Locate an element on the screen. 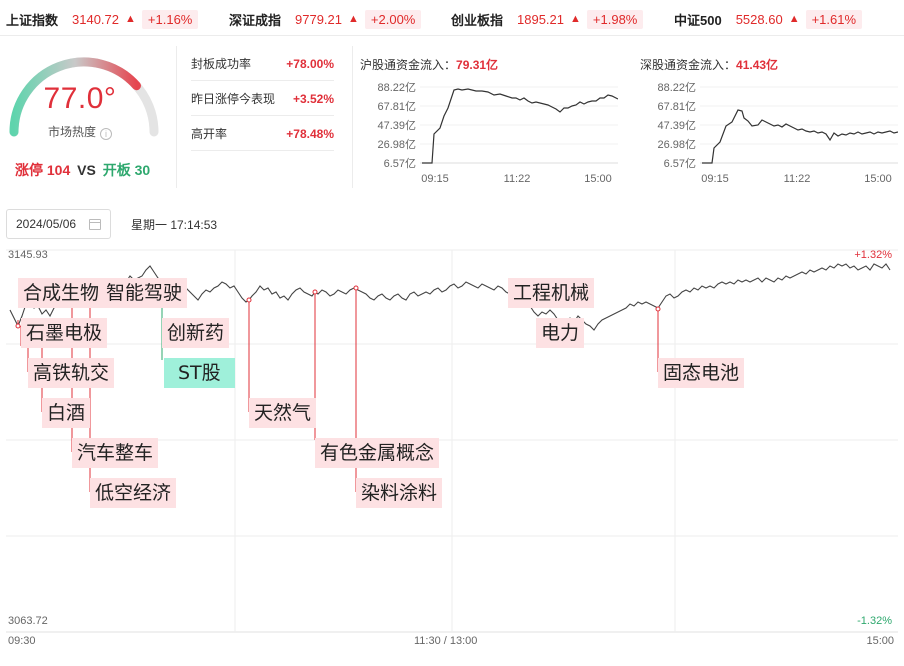  index-change: +1.61% is located at coordinates (834, 19).